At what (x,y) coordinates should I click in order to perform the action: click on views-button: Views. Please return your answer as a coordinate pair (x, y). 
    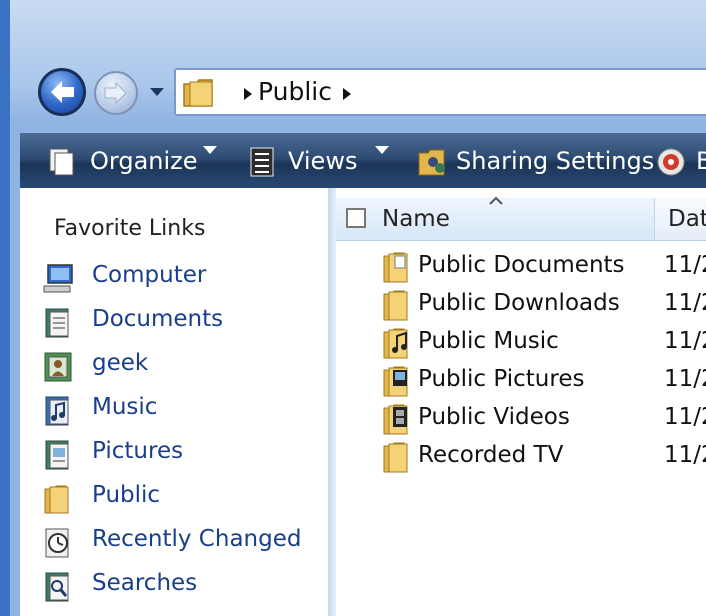
    Looking at the image, I should click on (321, 162).